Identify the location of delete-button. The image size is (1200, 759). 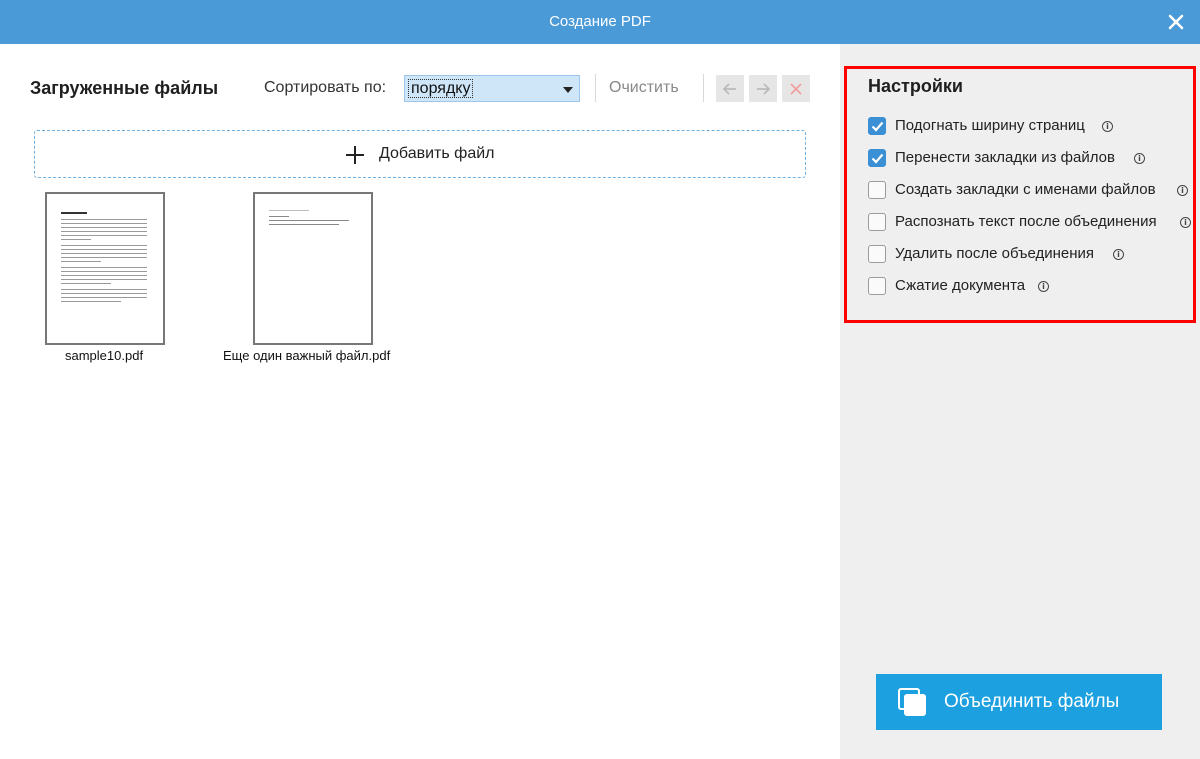
(796, 88).